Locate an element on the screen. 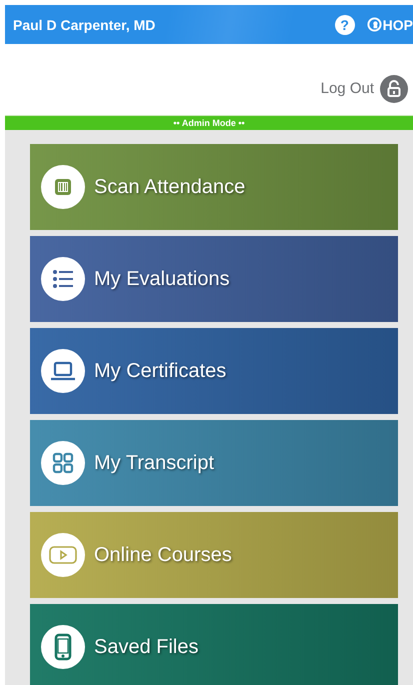 The height and width of the screenshot is (685, 413). menu-tile: My Transcript is located at coordinates (214, 463).